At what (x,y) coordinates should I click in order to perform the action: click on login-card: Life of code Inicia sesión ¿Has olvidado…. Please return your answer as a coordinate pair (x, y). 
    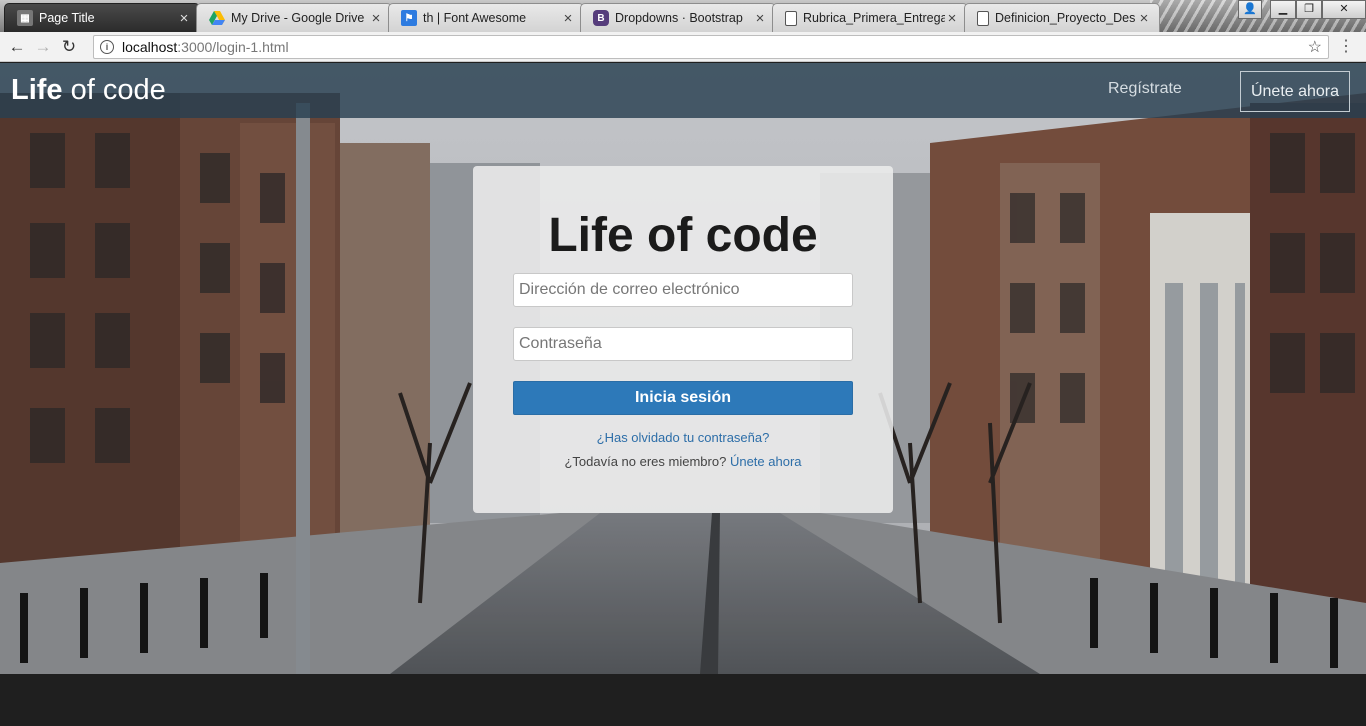
    Looking at the image, I should click on (683, 339).